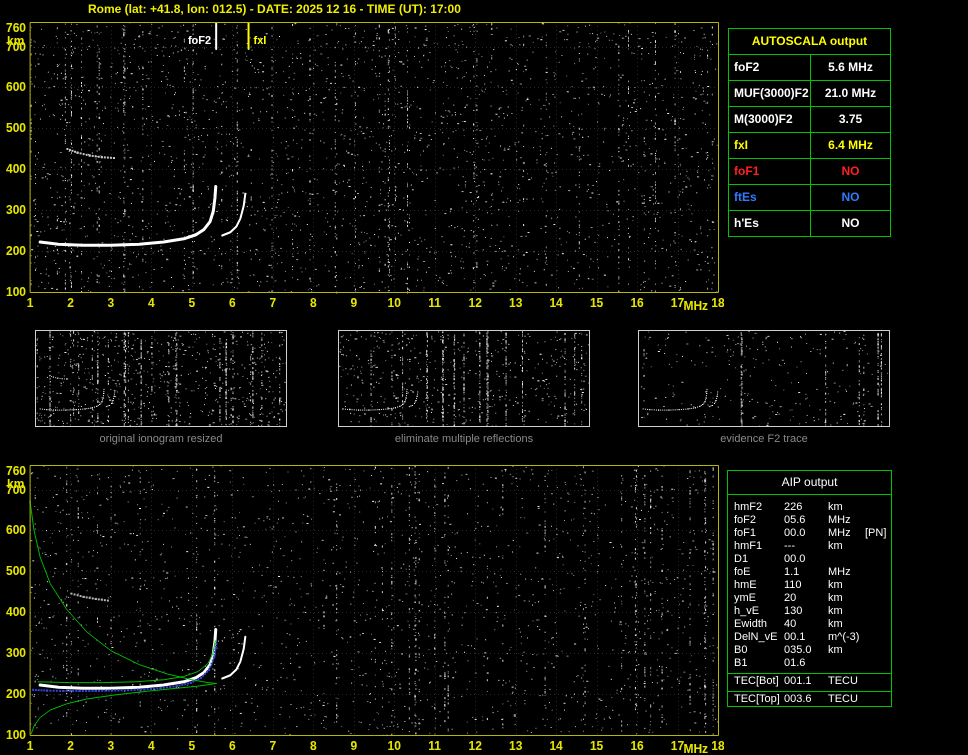 The width and height of the screenshot is (968, 755). I want to click on thumbnail-eliminate-reflections, so click(464, 378).